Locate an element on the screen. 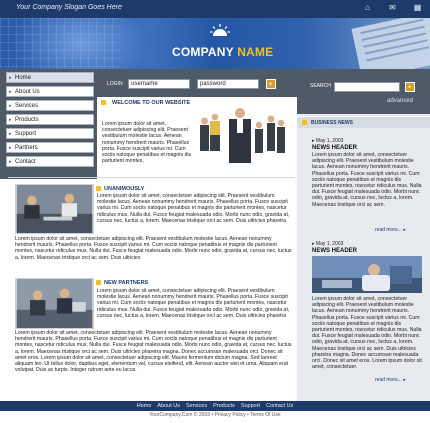 This screenshot has width=430, height=423. company-name-part2: NAME is located at coordinates (255, 52).